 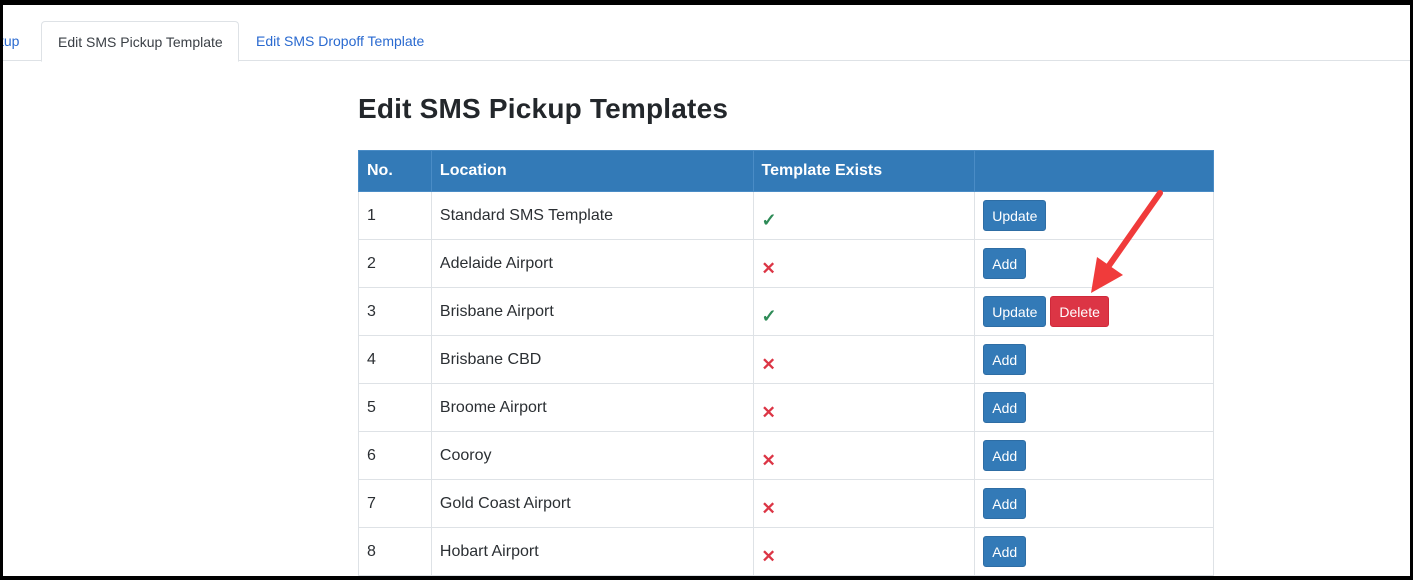 What do you see at coordinates (592, 503) in the screenshot?
I see `row-location: Gold Coast Airport` at bounding box center [592, 503].